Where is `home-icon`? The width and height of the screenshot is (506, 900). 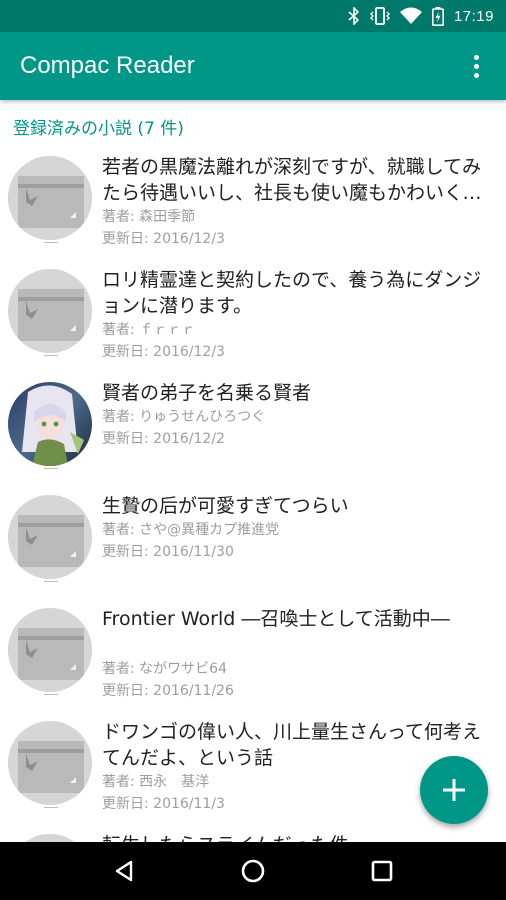 home-icon is located at coordinates (253, 871).